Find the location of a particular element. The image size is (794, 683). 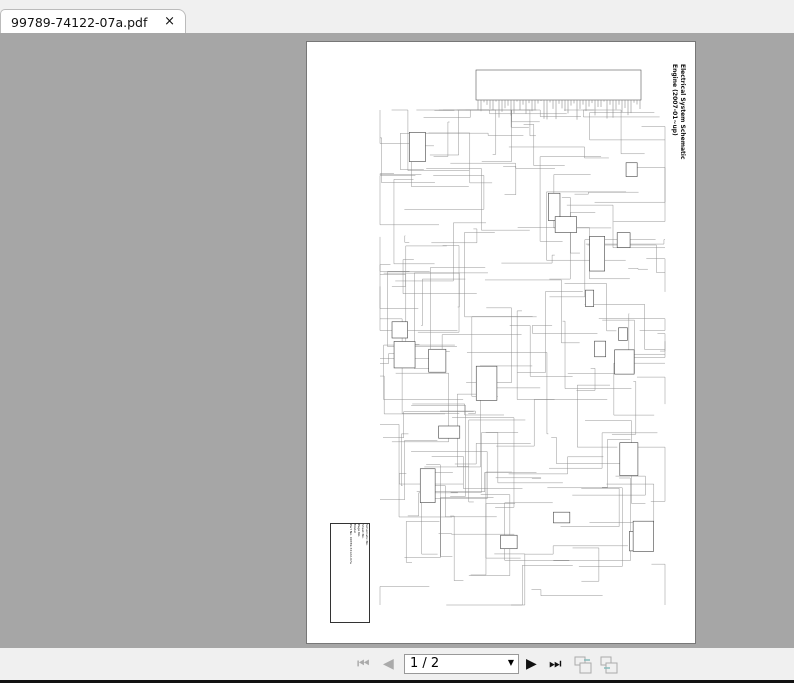

chevron-down-icon: ▼ is located at coordinates (510, 662).